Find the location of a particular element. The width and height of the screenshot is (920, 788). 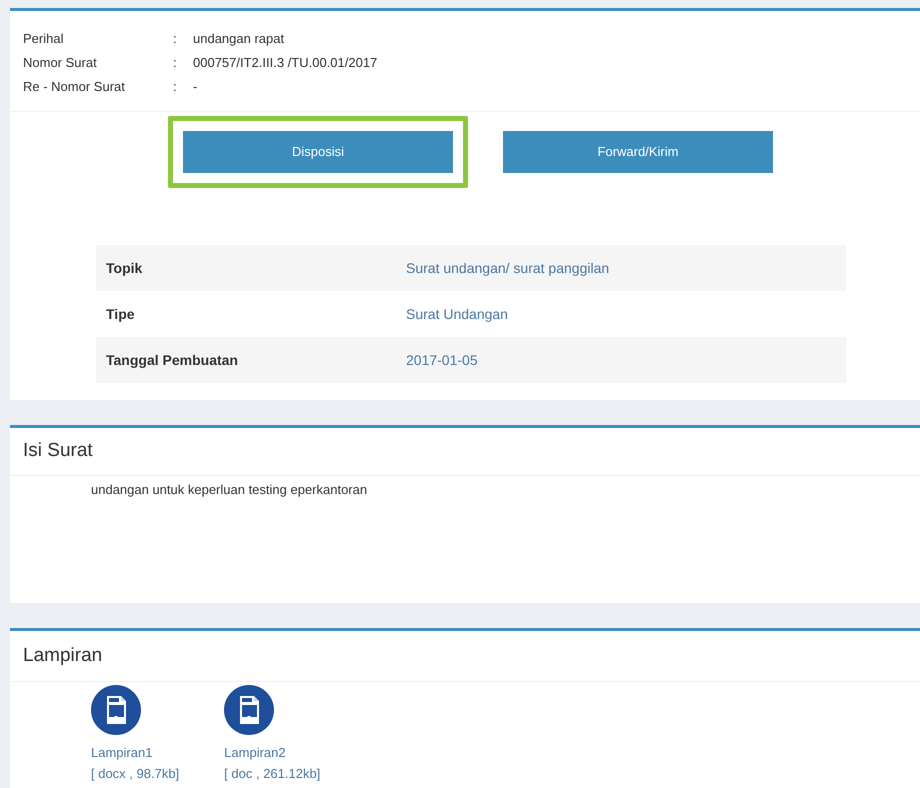

attachment-link: Lampiran1 is located at coordinates (121, 753).